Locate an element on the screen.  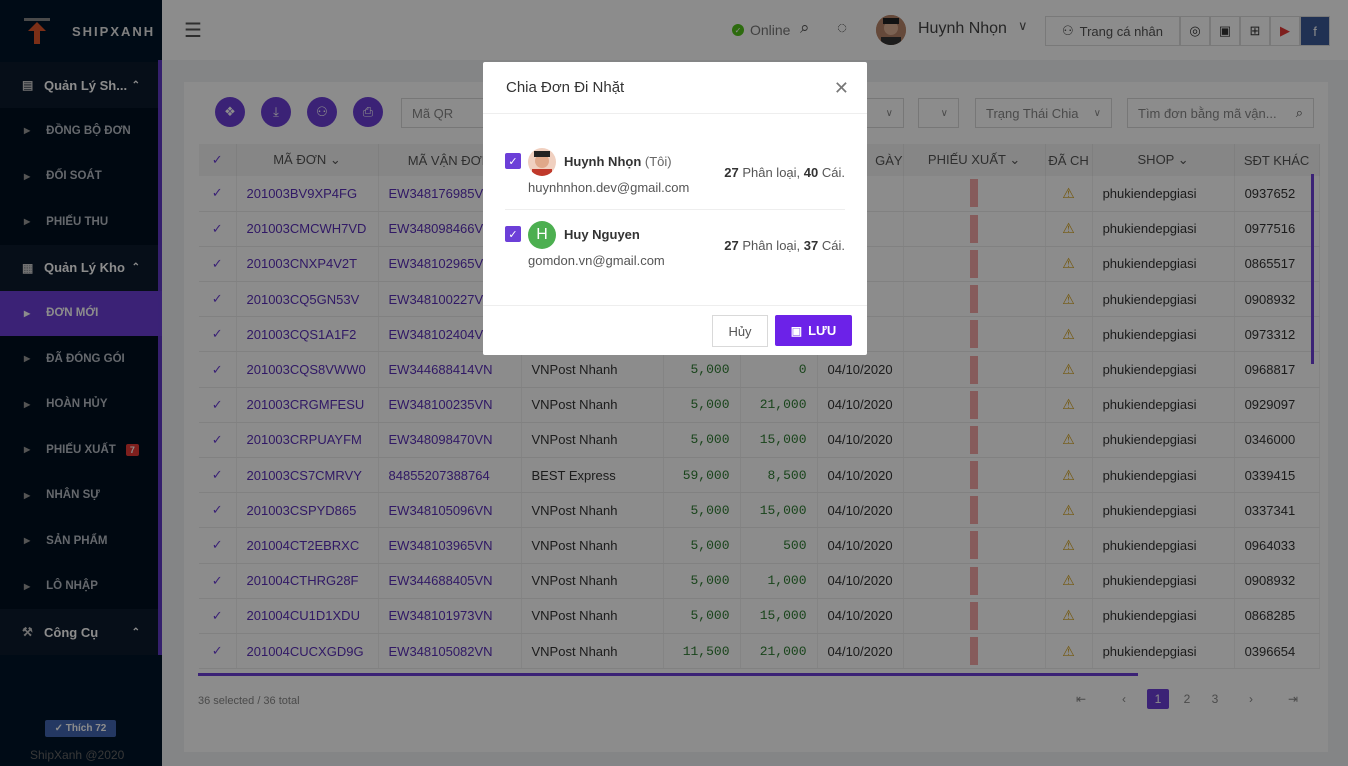
close-icon: ✕ is located at coordinates (841, 88).